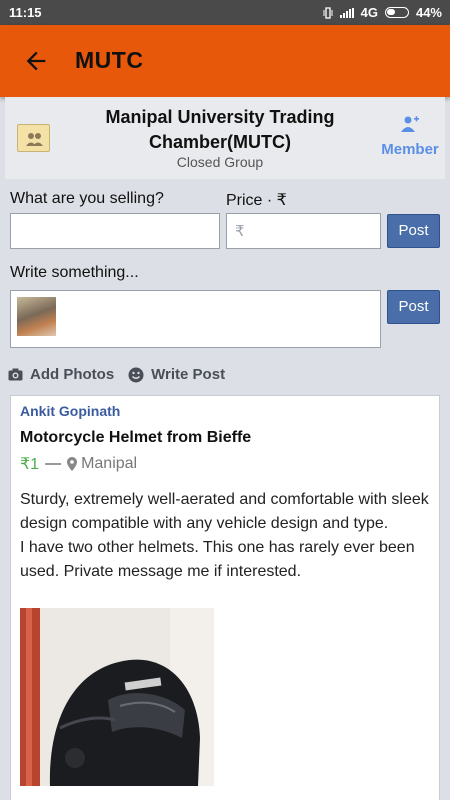  I want to click on post-title: Motorcycle Helmet from Bieffe, so click(136, 437).